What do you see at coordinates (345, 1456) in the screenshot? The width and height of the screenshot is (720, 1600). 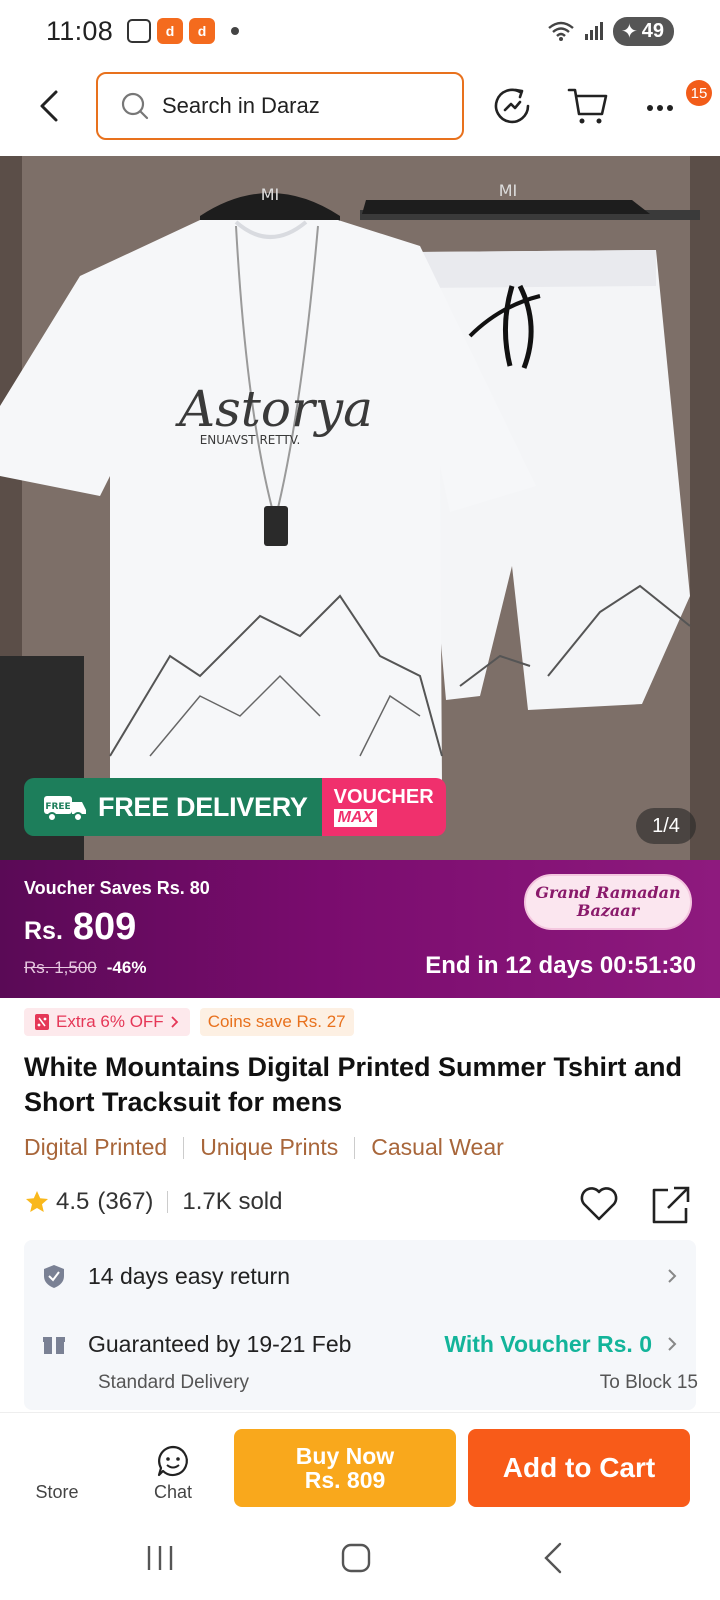 I see `buy-now-label: Buy Now` at bounding box center [345, 1456].